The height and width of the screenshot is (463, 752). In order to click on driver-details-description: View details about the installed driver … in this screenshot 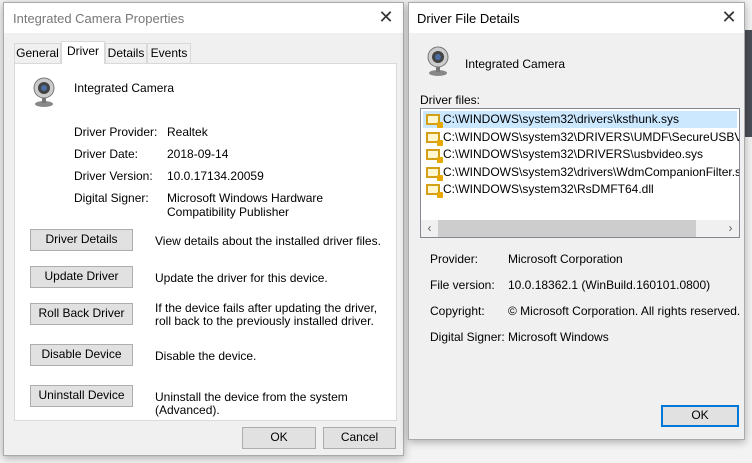, I will do `click(268, 241)`.